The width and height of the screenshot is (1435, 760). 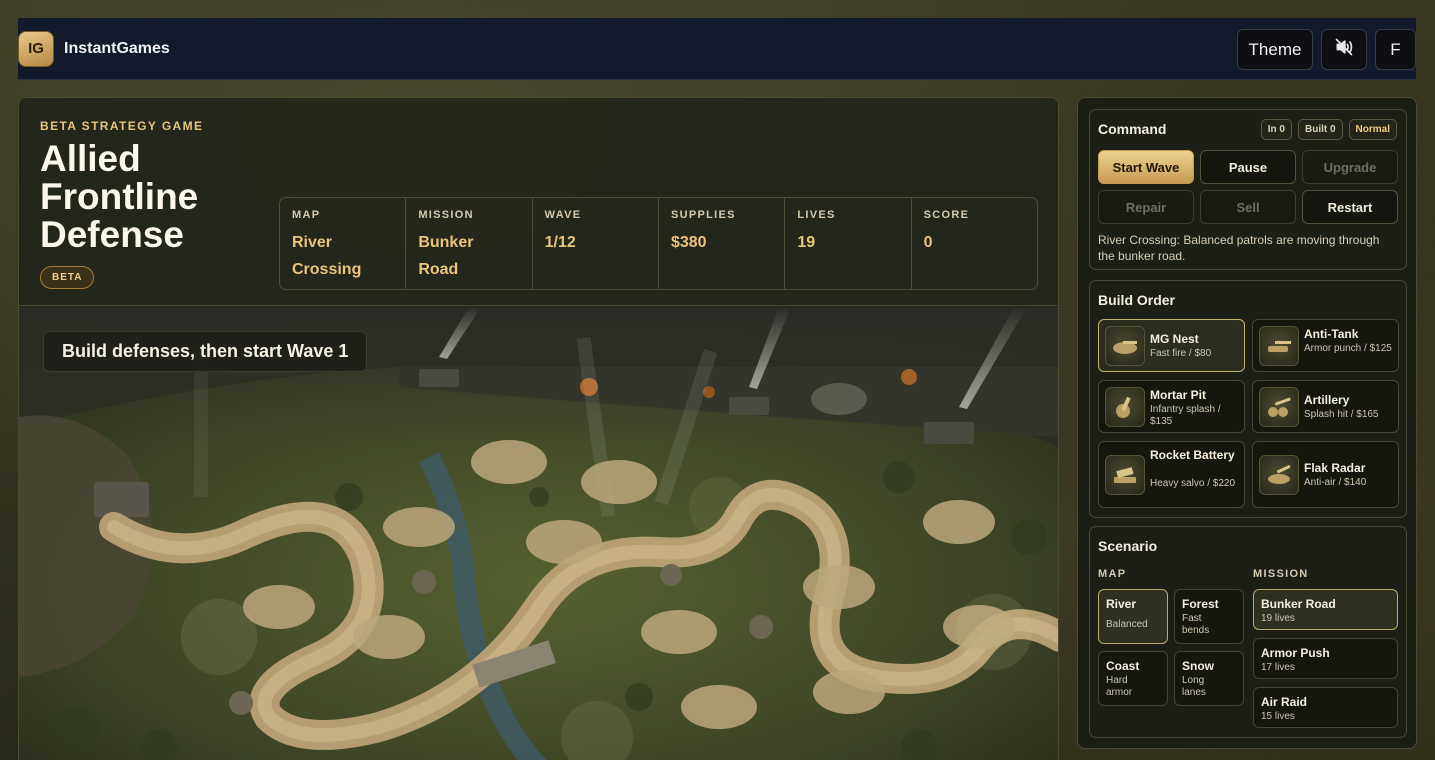 What do you see at coordinates (1137, 300) in the screenshot?
I see `build-order-title: Build Order` at bounding box center [1137, 300].